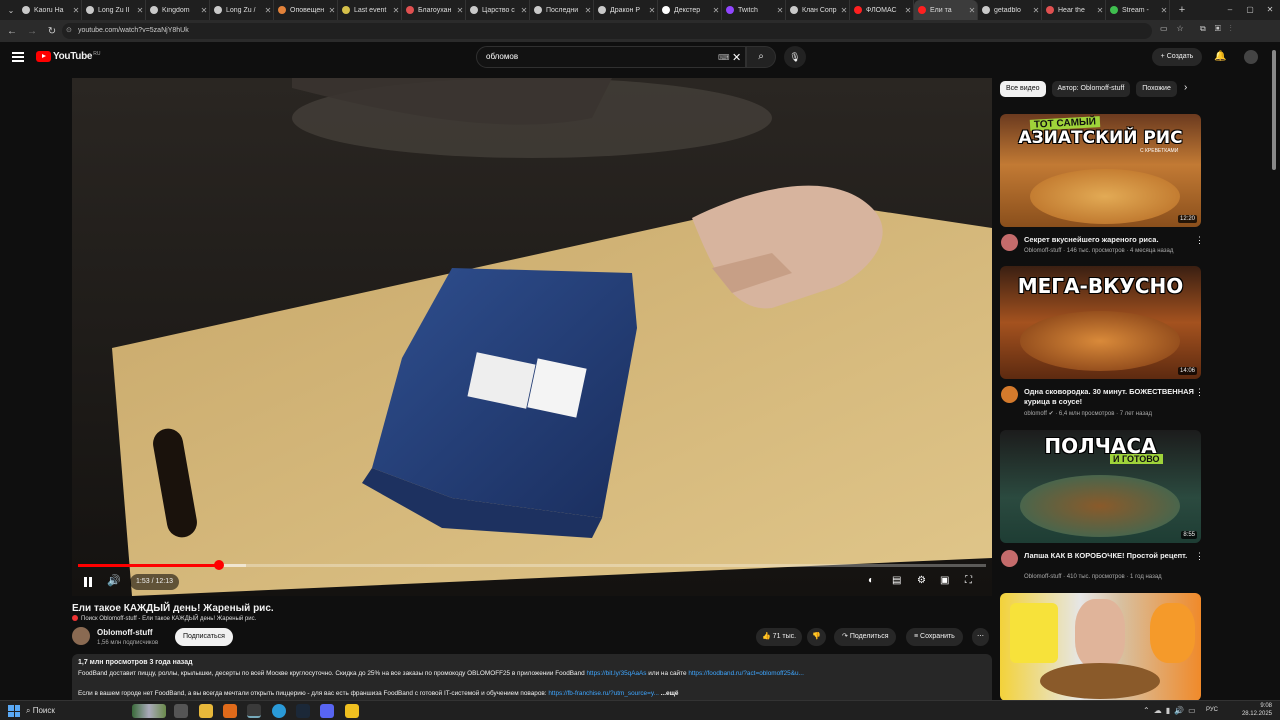 The height and width of the screenshot is (720, 1280). What do you see at coordinates (14, 711) in the screenshot?
I see `start-icon` at bounding box center [14, 711].